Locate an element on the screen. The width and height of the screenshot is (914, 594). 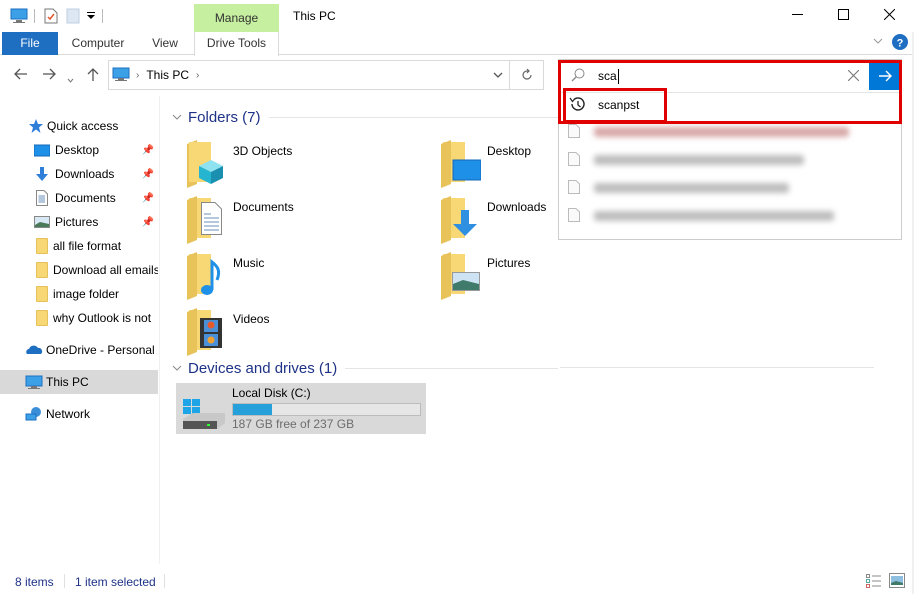
suggestion-label: scanpst is located at coordinates (619, 105).